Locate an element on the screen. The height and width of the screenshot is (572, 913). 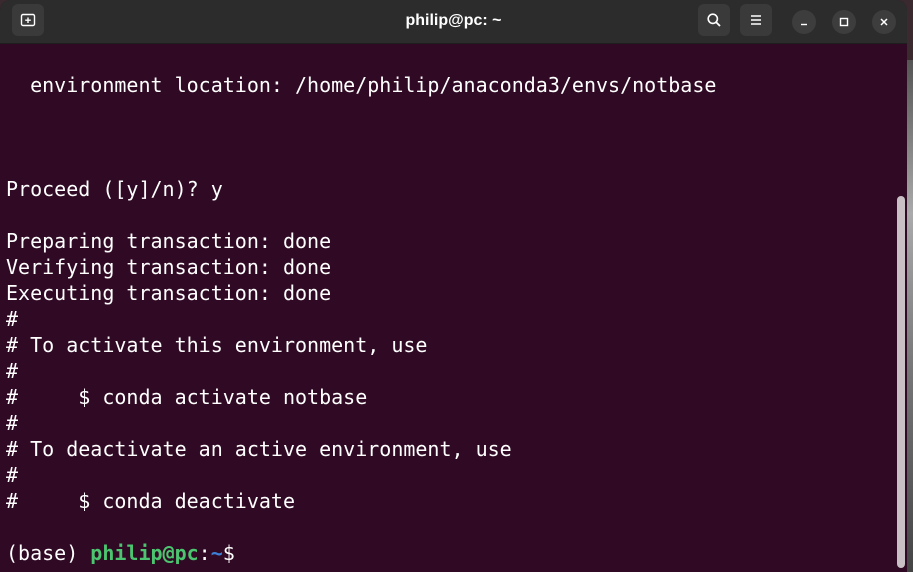
terminal-line: # To activate this environment, use is located at coordinates (217, 345).